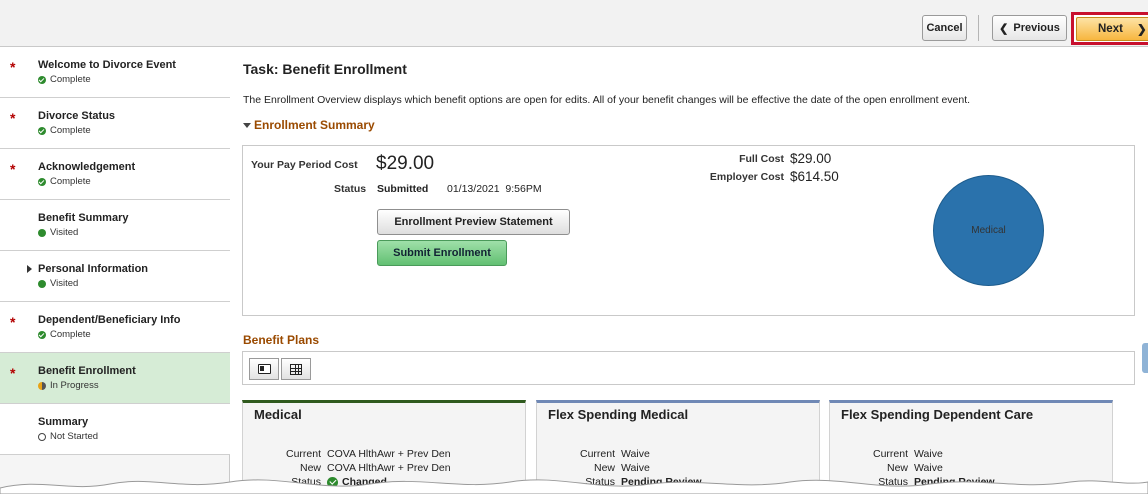 The height and width of the screenshot is (494, 1148). What do you see at coordinates (978, 28) in the screenshot?
I see `toolbar-divider` at bounding box center [978, 28].